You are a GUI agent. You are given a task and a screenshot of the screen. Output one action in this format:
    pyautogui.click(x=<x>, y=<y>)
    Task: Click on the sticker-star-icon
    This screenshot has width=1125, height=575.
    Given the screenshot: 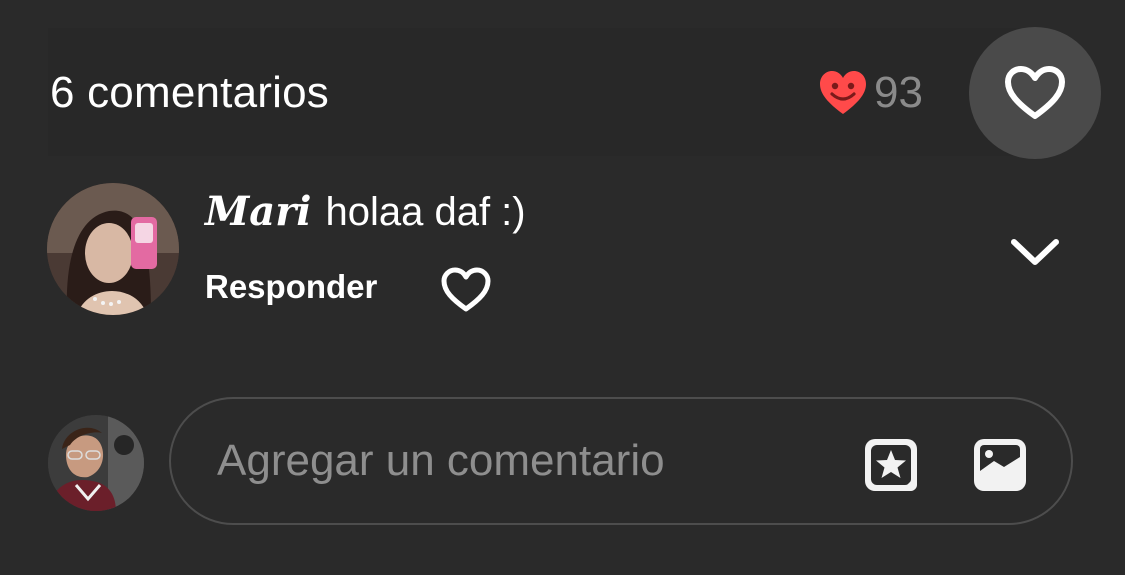 What is the action you would take?
    pyautogui.click(x=891, y=465)
    